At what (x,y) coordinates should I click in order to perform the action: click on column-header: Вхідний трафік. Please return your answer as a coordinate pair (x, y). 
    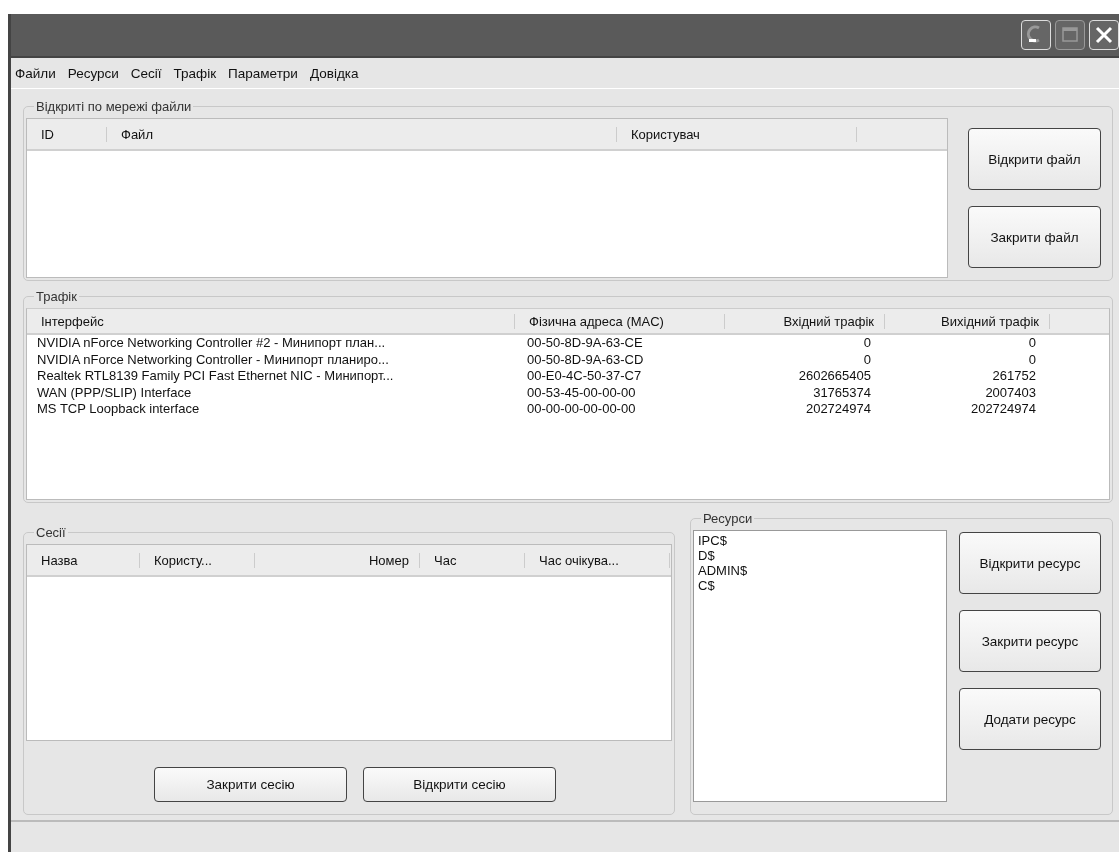
    Looking at the image, I should click on (805, 321).